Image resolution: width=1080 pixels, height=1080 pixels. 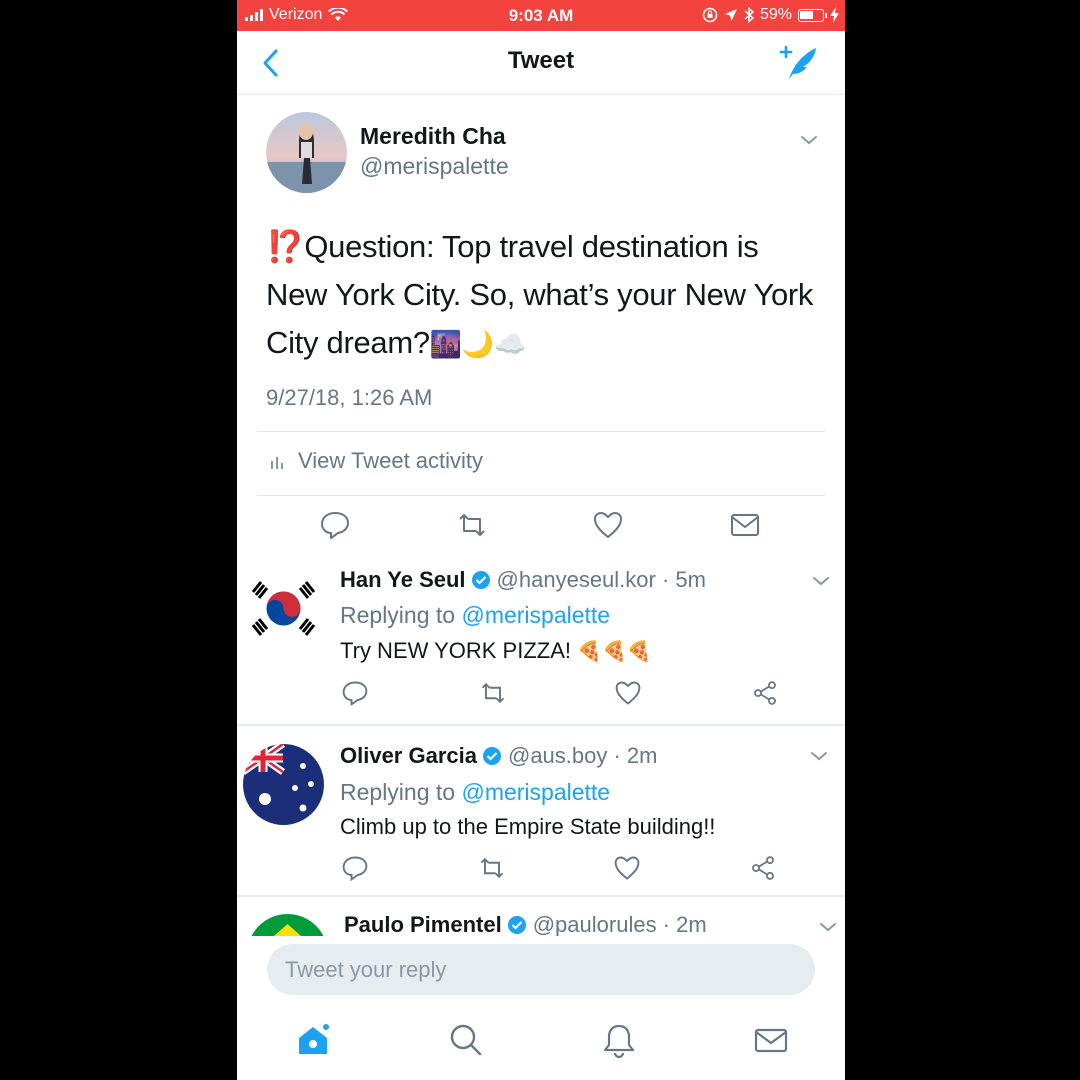 What do you see at coordinates (541, 529) in the screenshot?
I see `main-tweet-actions` at bounding box center [541, 529].